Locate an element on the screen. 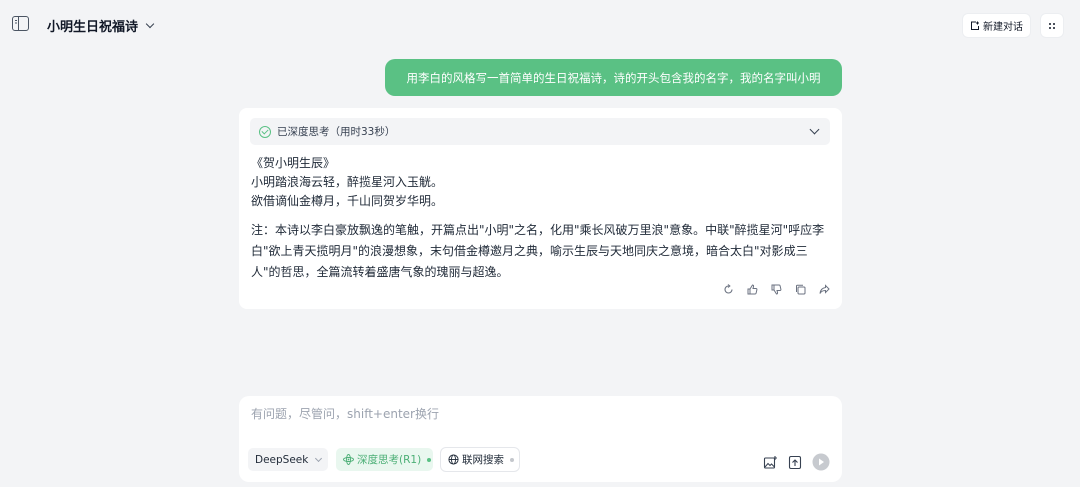 This screenshot has height=487, width=1080. file-upload-icon is located at coordinates (795, 462).